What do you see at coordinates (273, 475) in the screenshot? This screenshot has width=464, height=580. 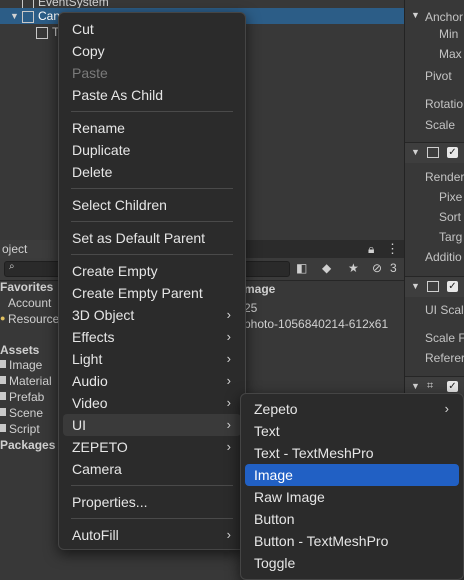 I see `menu-item-label: Image` at bounding box center [273, 475].